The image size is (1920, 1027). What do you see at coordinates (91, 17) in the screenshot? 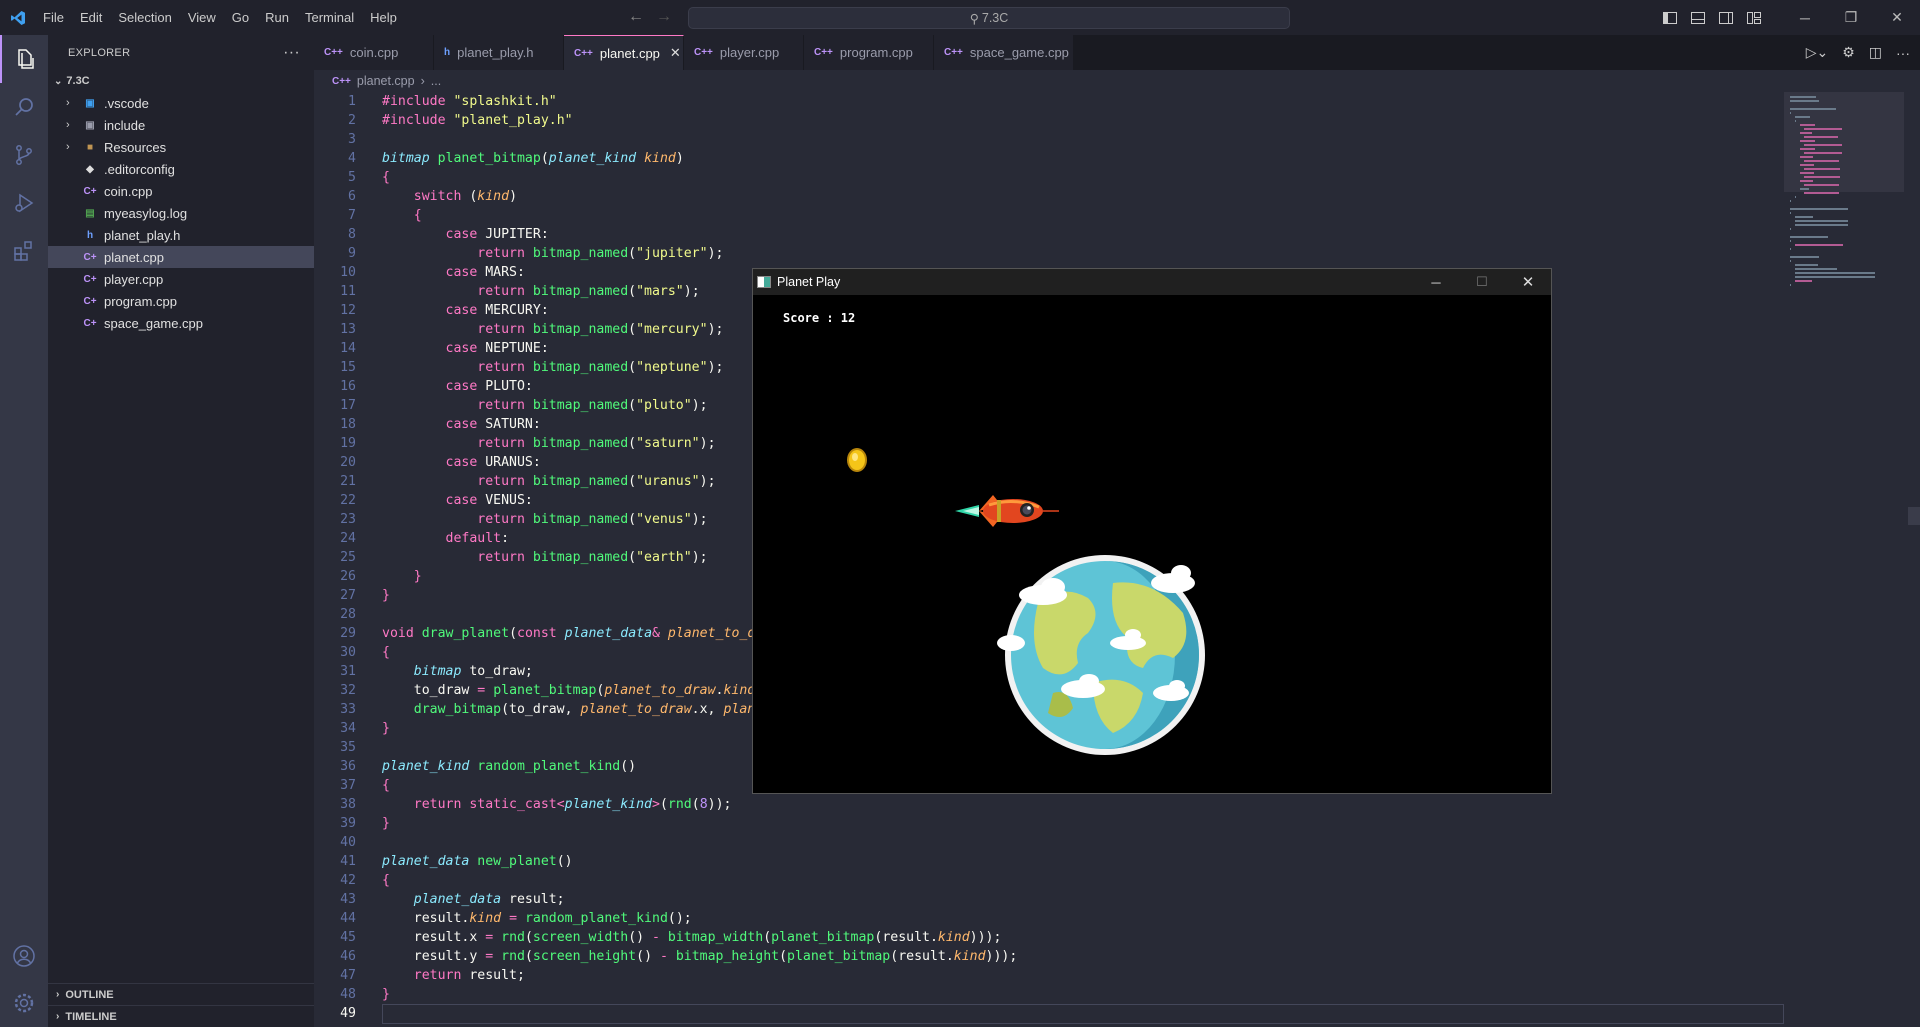
I see `menu-edit: Edit` at bounding box center [91, 17].